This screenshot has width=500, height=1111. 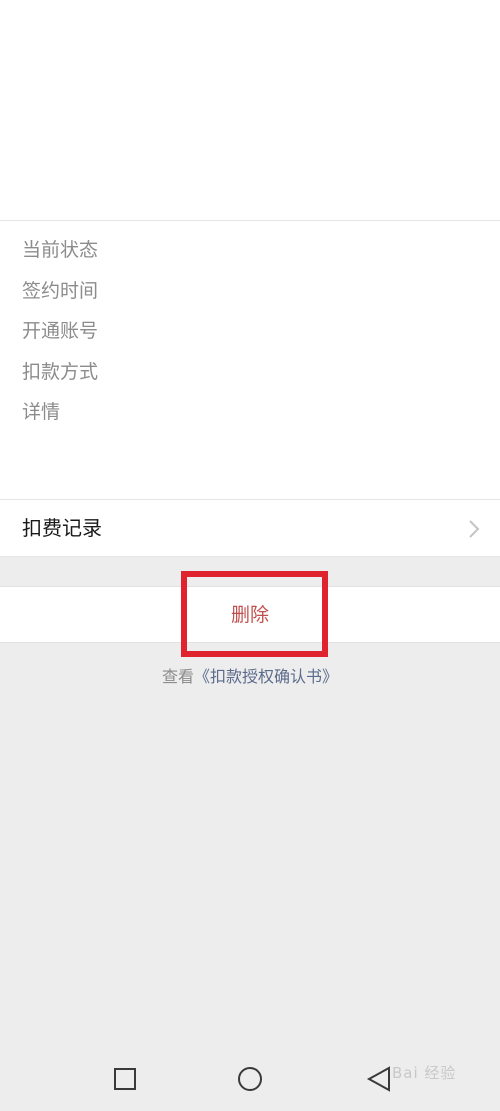 What do you see at coordinates (424, 1073) in the screenshot?
I see `watermark-text: Bai 经验` at bounding box center [424, 1073].